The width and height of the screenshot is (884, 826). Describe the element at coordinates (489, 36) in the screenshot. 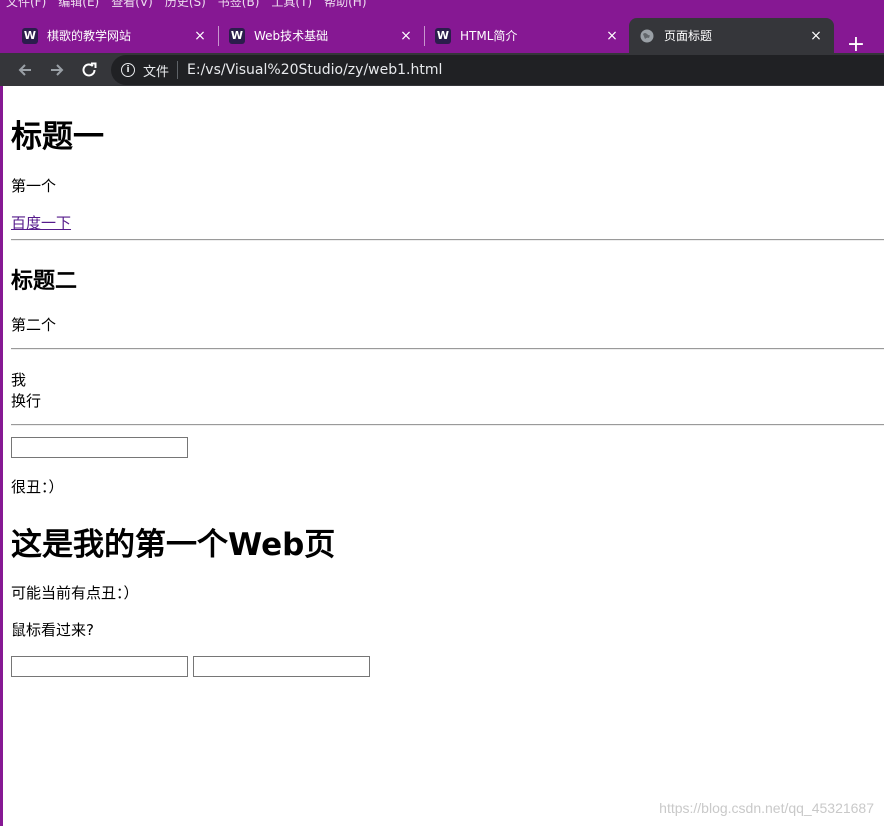

I see `tab-title: HTML简介` at that location.